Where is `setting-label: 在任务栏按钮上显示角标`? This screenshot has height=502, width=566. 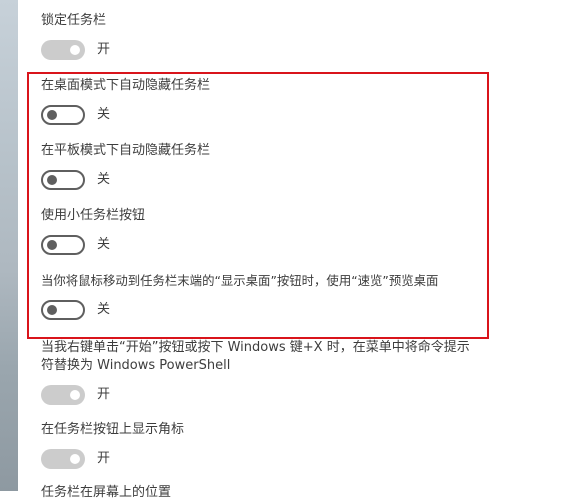 setting-label: 在任务栏按钮上显示角标 is located at coordinates (113, 429).